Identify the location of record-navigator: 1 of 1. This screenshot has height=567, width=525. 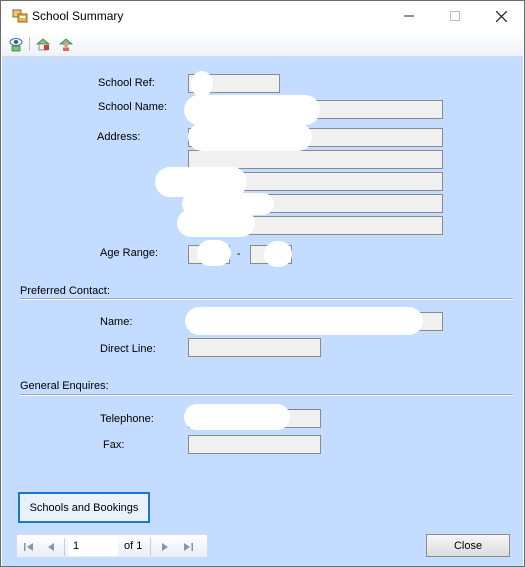
(112, 546).